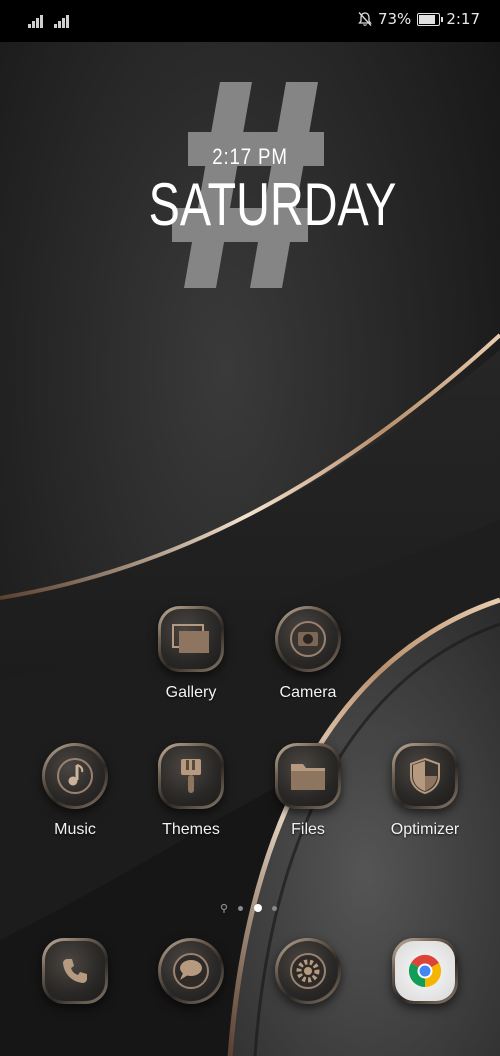  Describe the element at coordinates (191, 829) in the screenshot. I see `app-label: Themes` at that location.